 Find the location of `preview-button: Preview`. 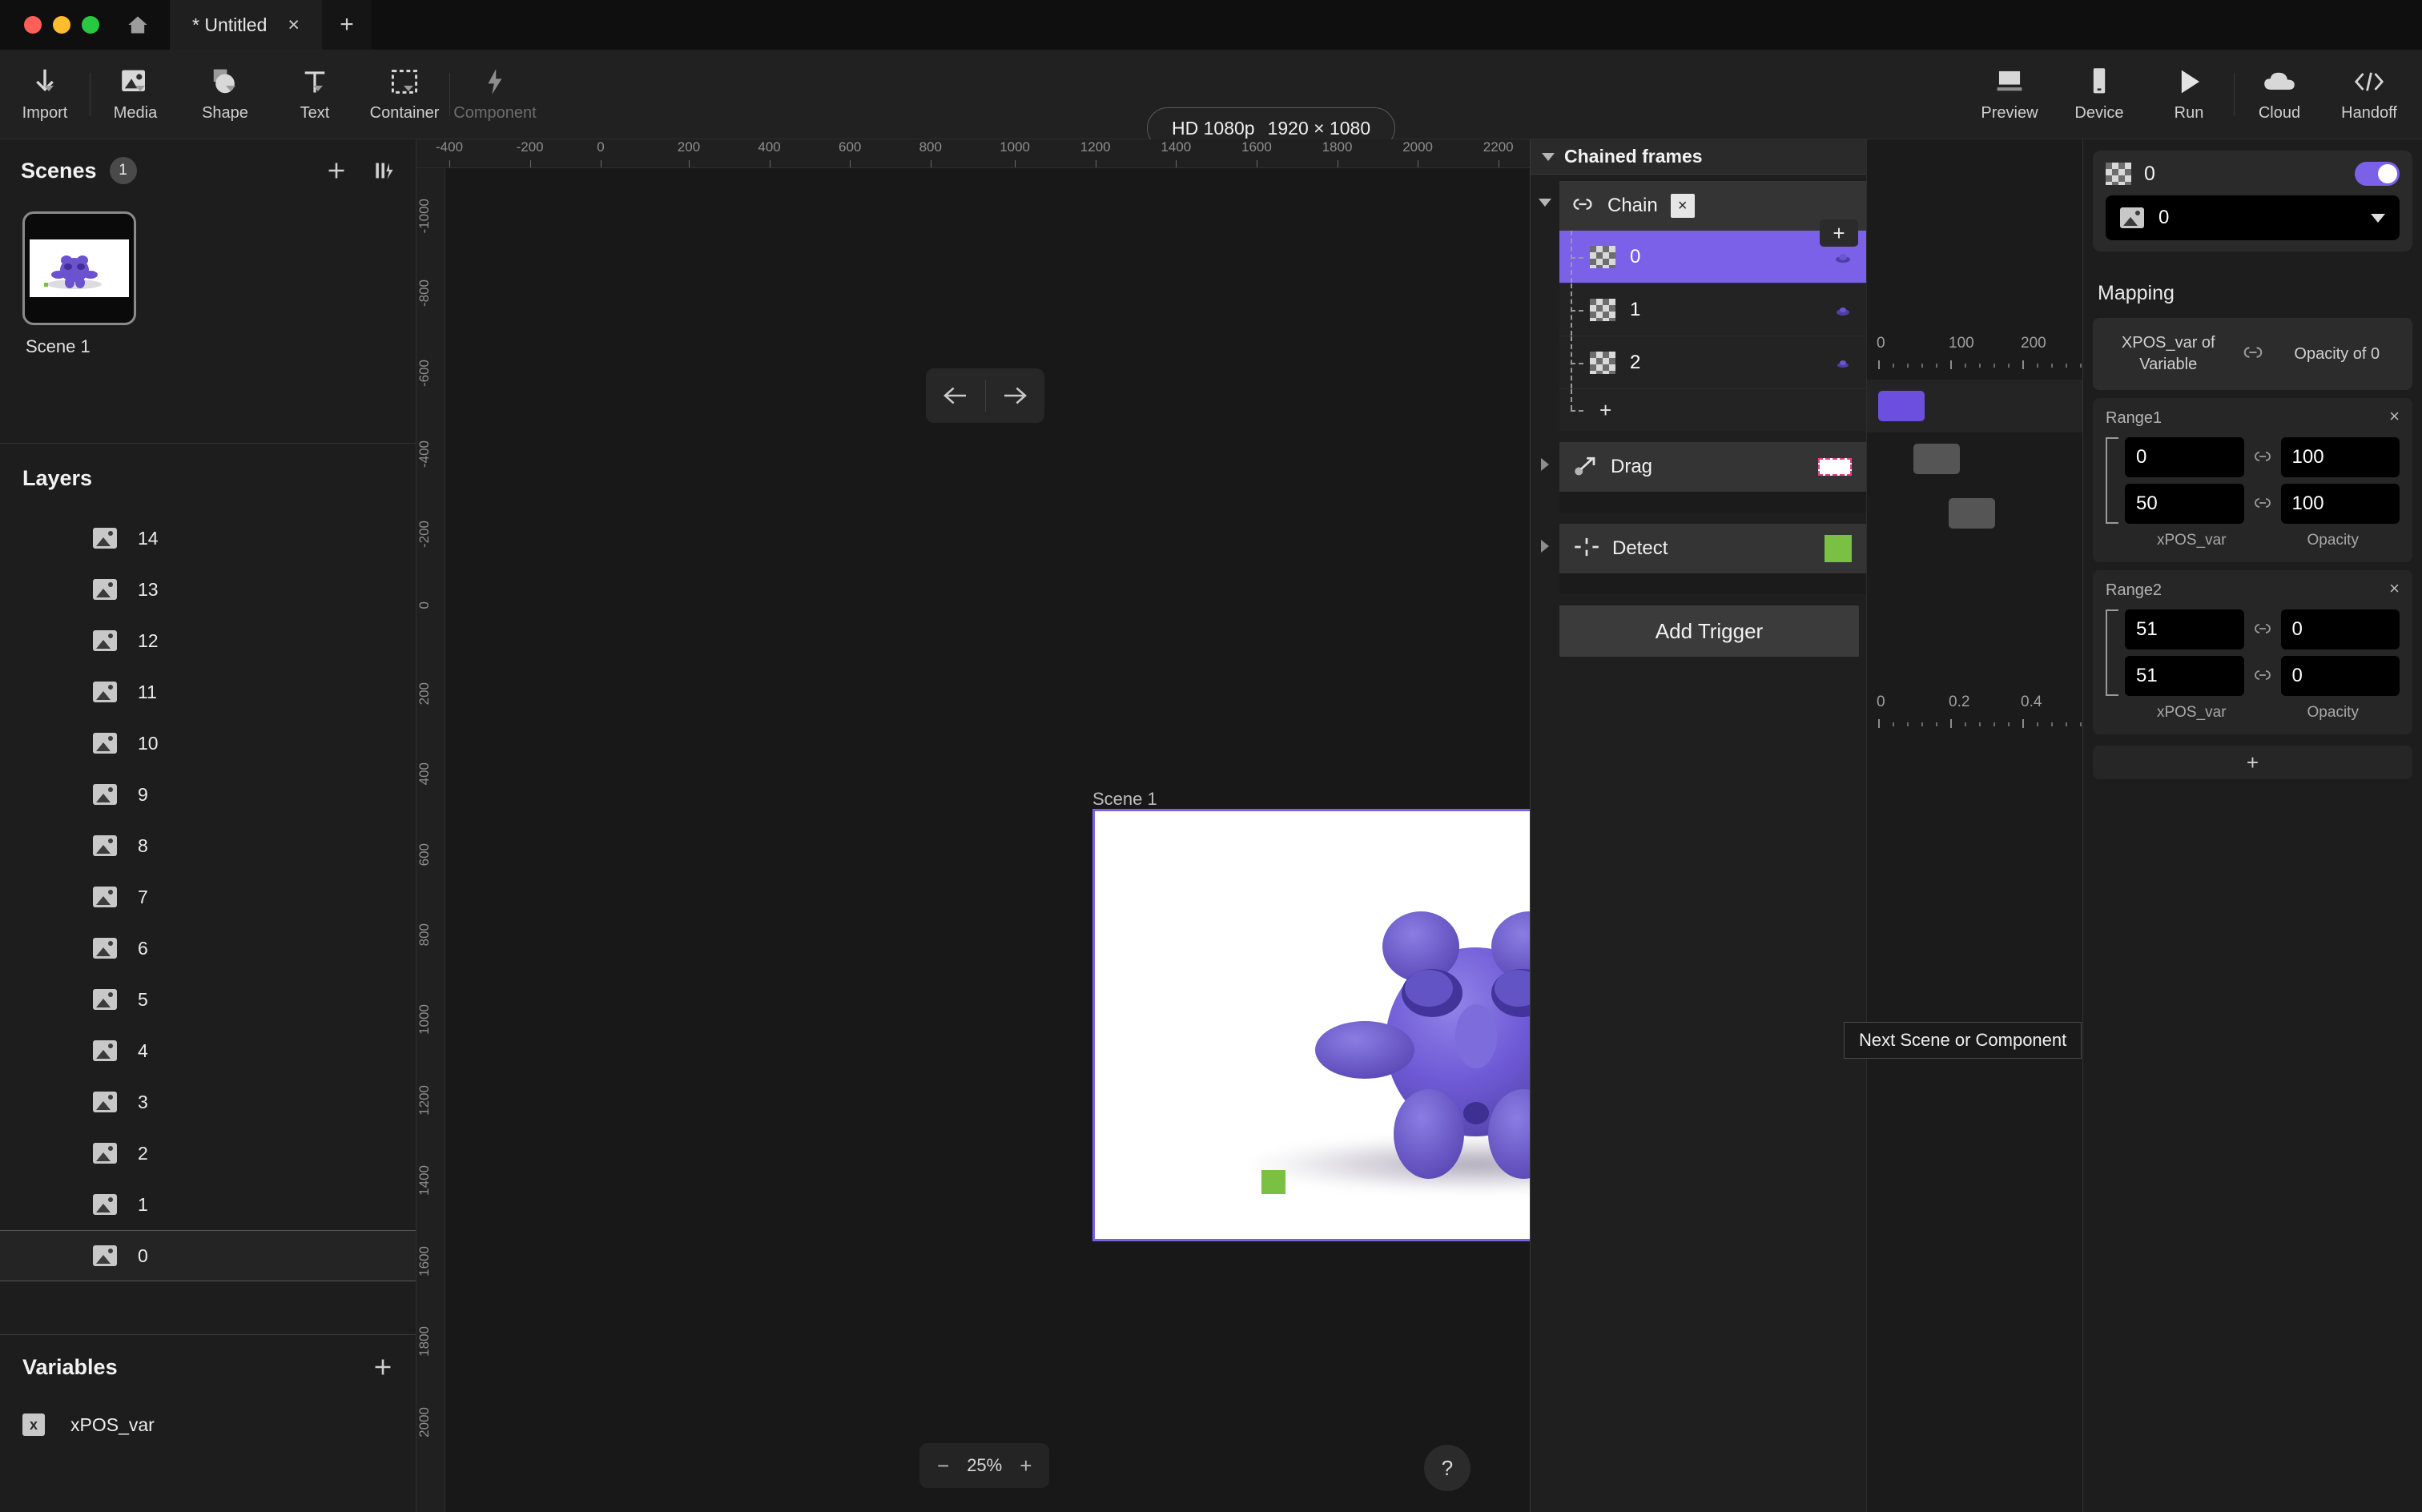

preview-button: Preview is located at coordinates (2010, 94).